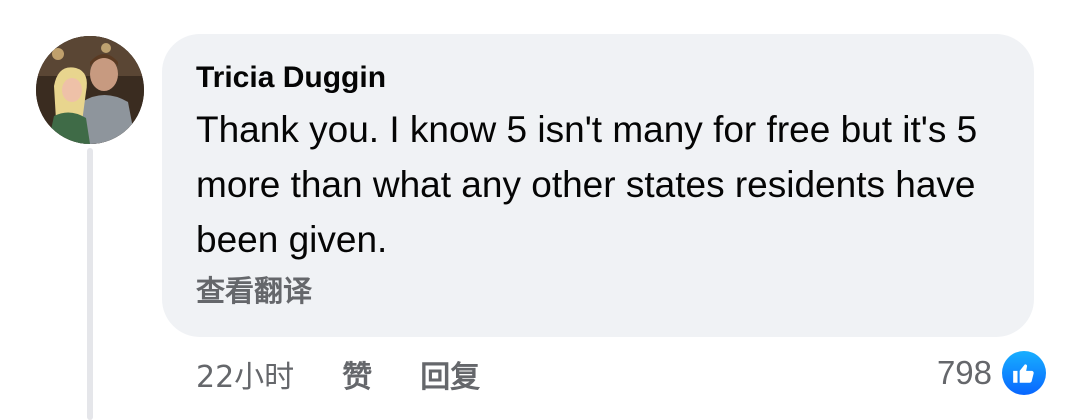 The image size is (1080, 420). I want to click on comment-actions: 22小时 赞 回复, so click(362, 374).